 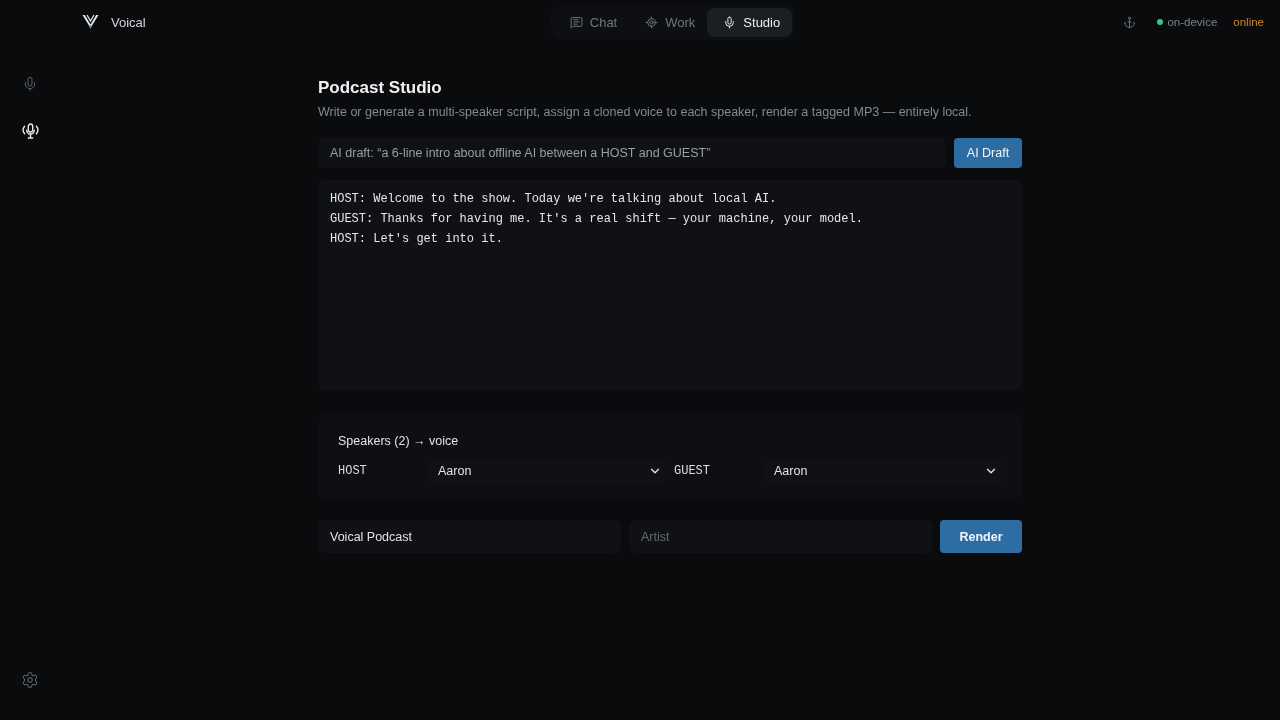 What do you see at coordinates (353, 471) in the screenshot?
I see `speaker-name: HOST` at bounding box center [353, 471].